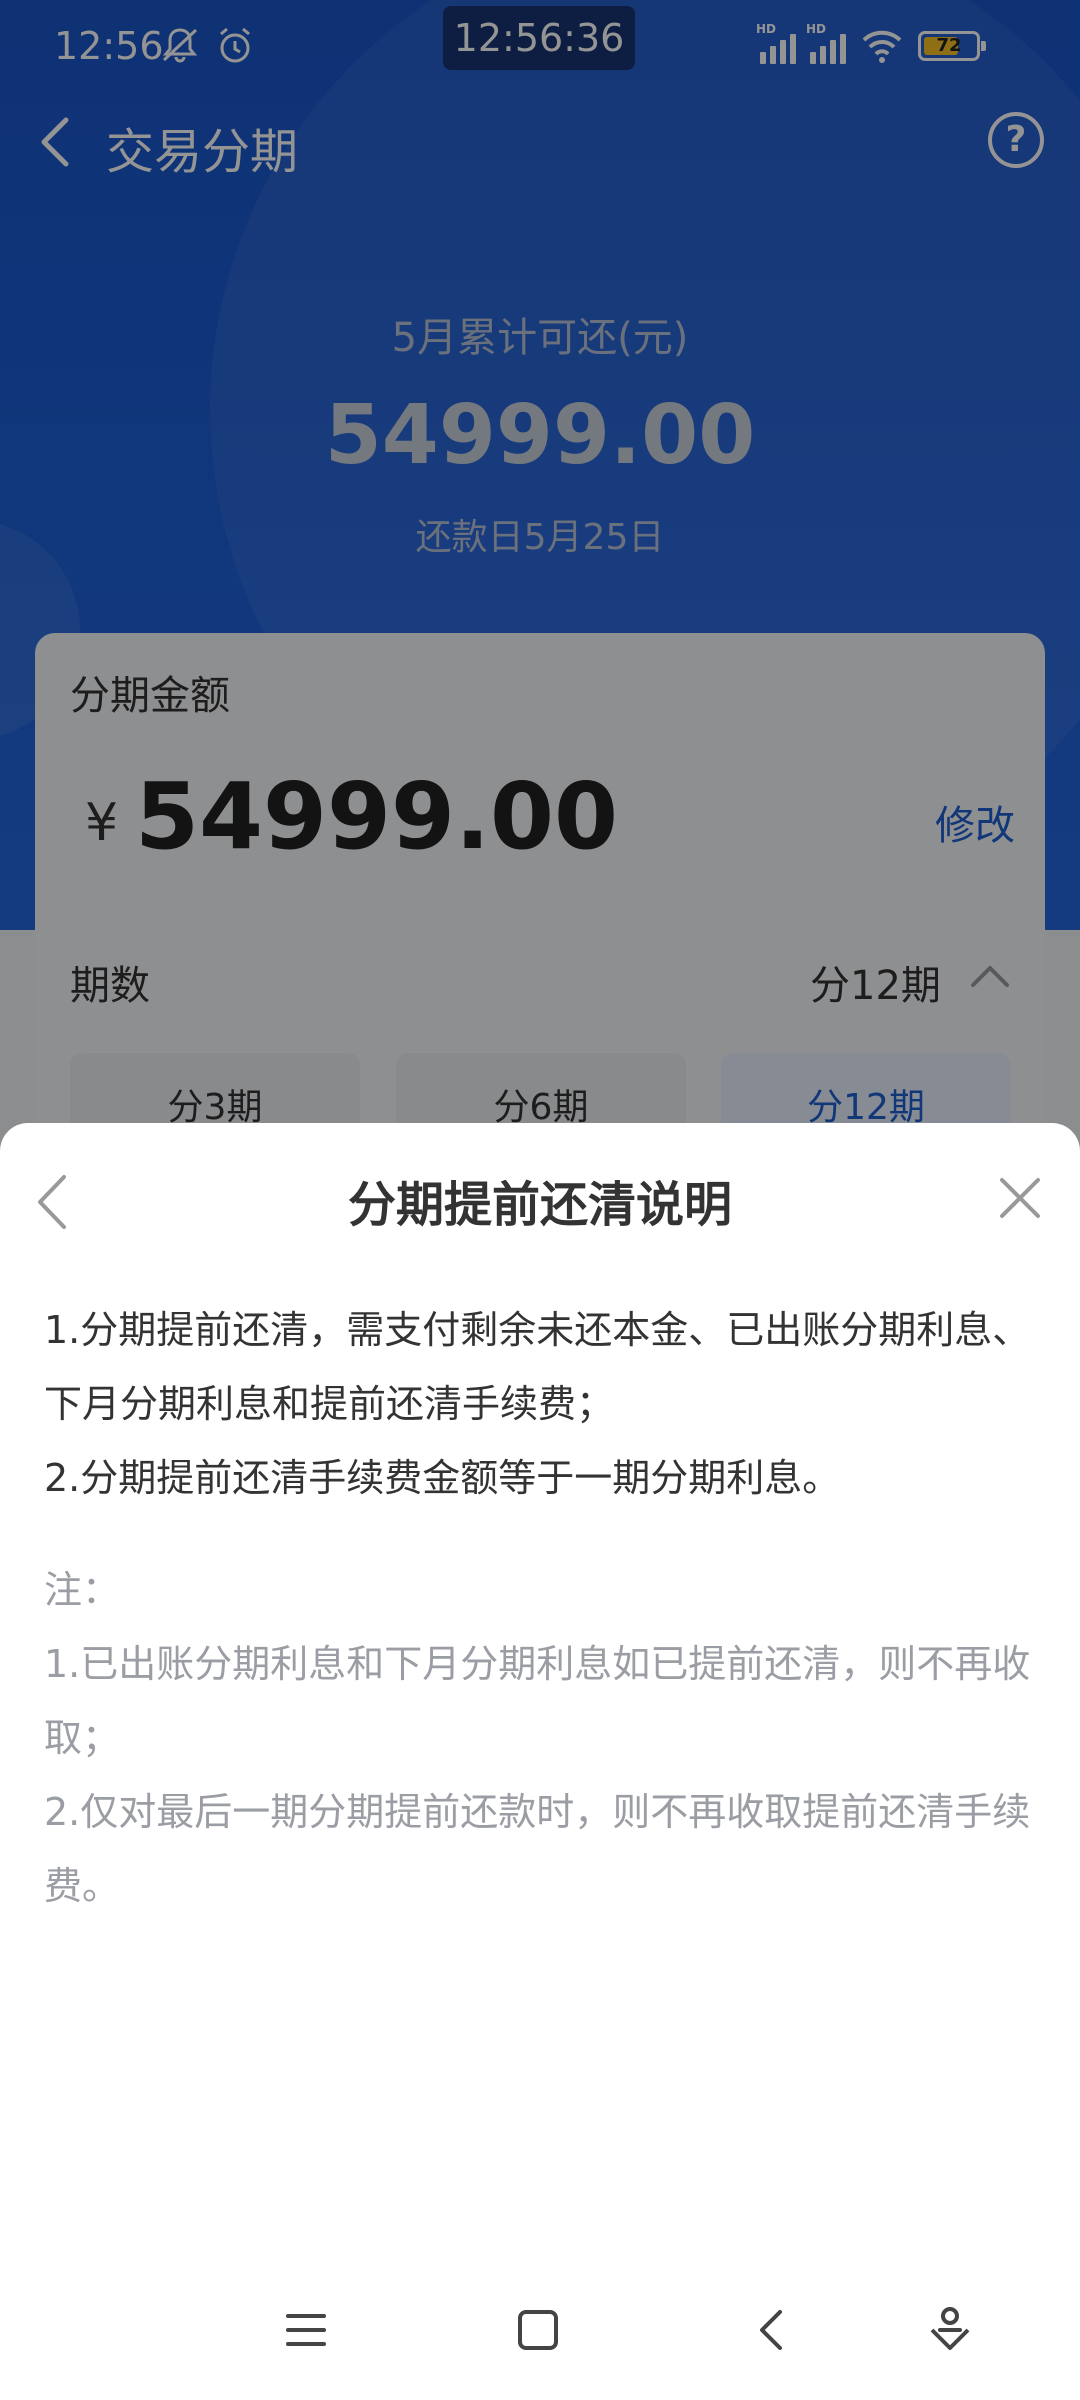 The image size is (1080, 2400). I want to click on menu-icon, so click(306, 2330).